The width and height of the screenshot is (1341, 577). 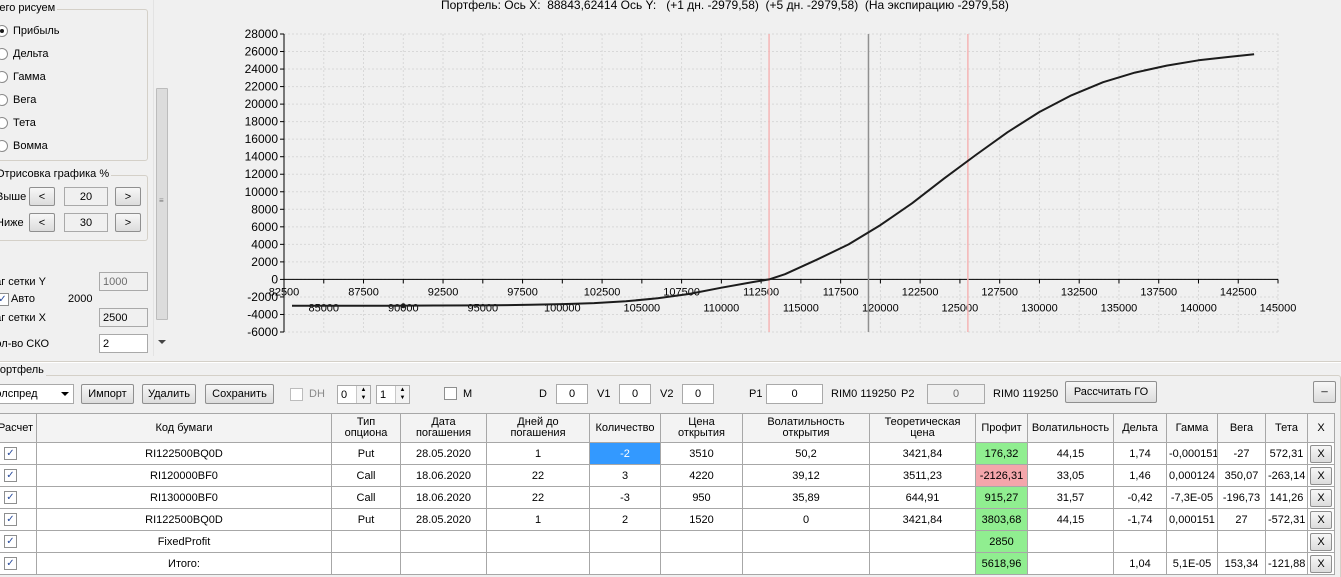 I want to click on cell-vol-open: 39,12, so click(x=806, y=475).